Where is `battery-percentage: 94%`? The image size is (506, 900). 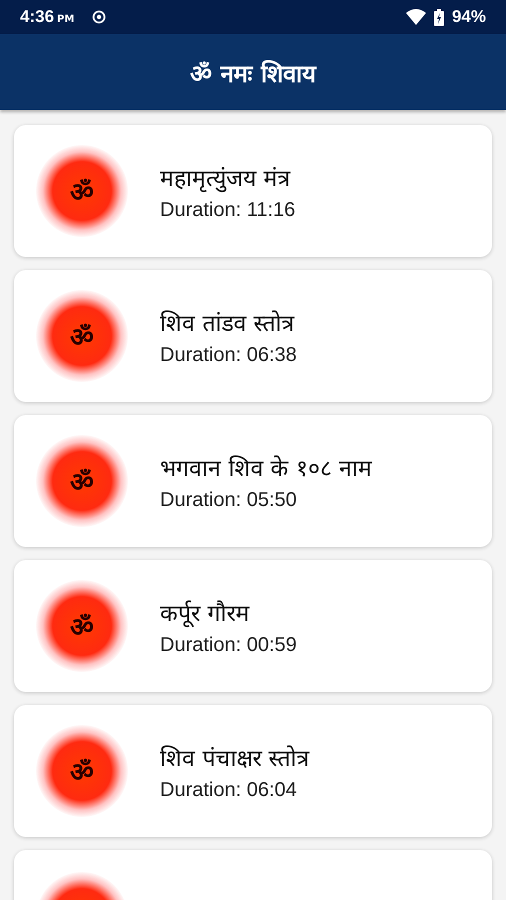
battery-percentage: 94% is located at coordinates (469, 17).